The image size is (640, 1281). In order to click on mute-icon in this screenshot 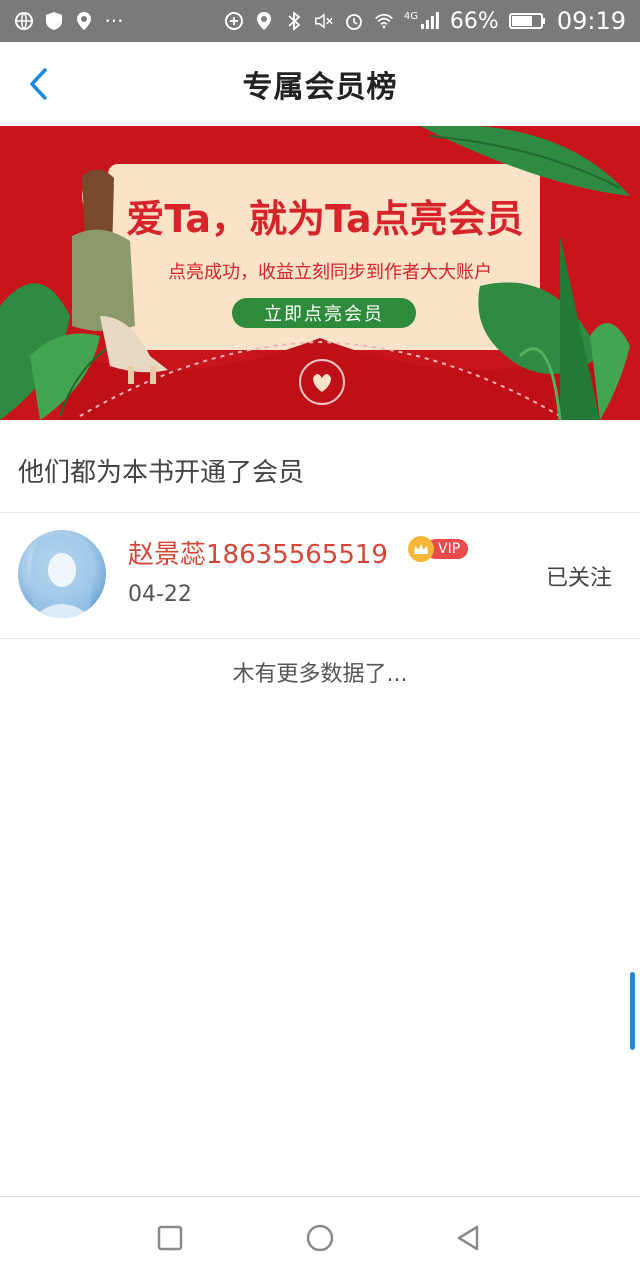, I will do `click(324, 21)`.